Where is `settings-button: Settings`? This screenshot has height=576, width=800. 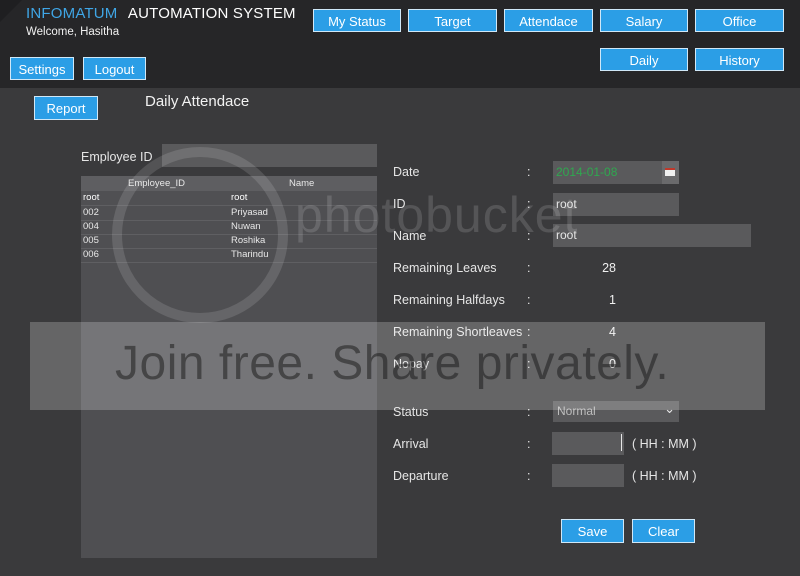 settings-button: Settings is located at coordinates (42, 68).